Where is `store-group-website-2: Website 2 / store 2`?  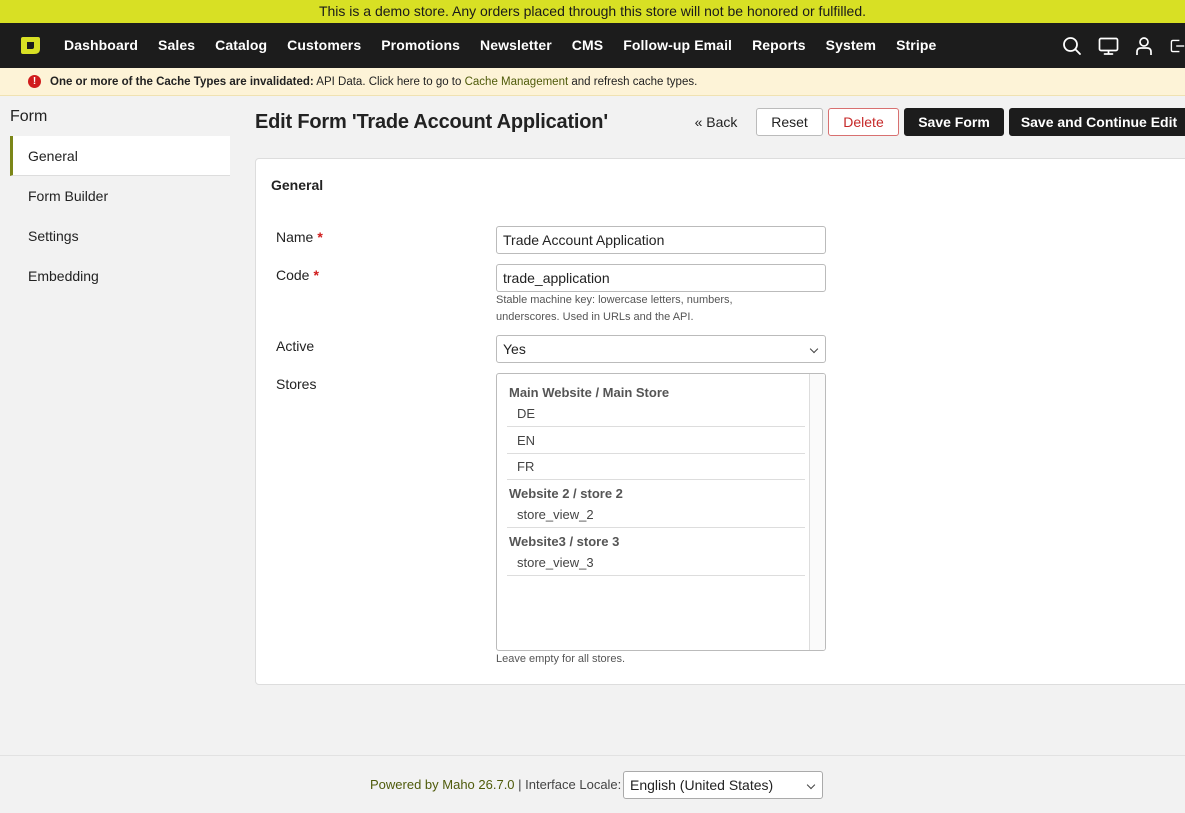 store-group-website-2: Website 2 / store 2 is located at coordinates (566, 493).